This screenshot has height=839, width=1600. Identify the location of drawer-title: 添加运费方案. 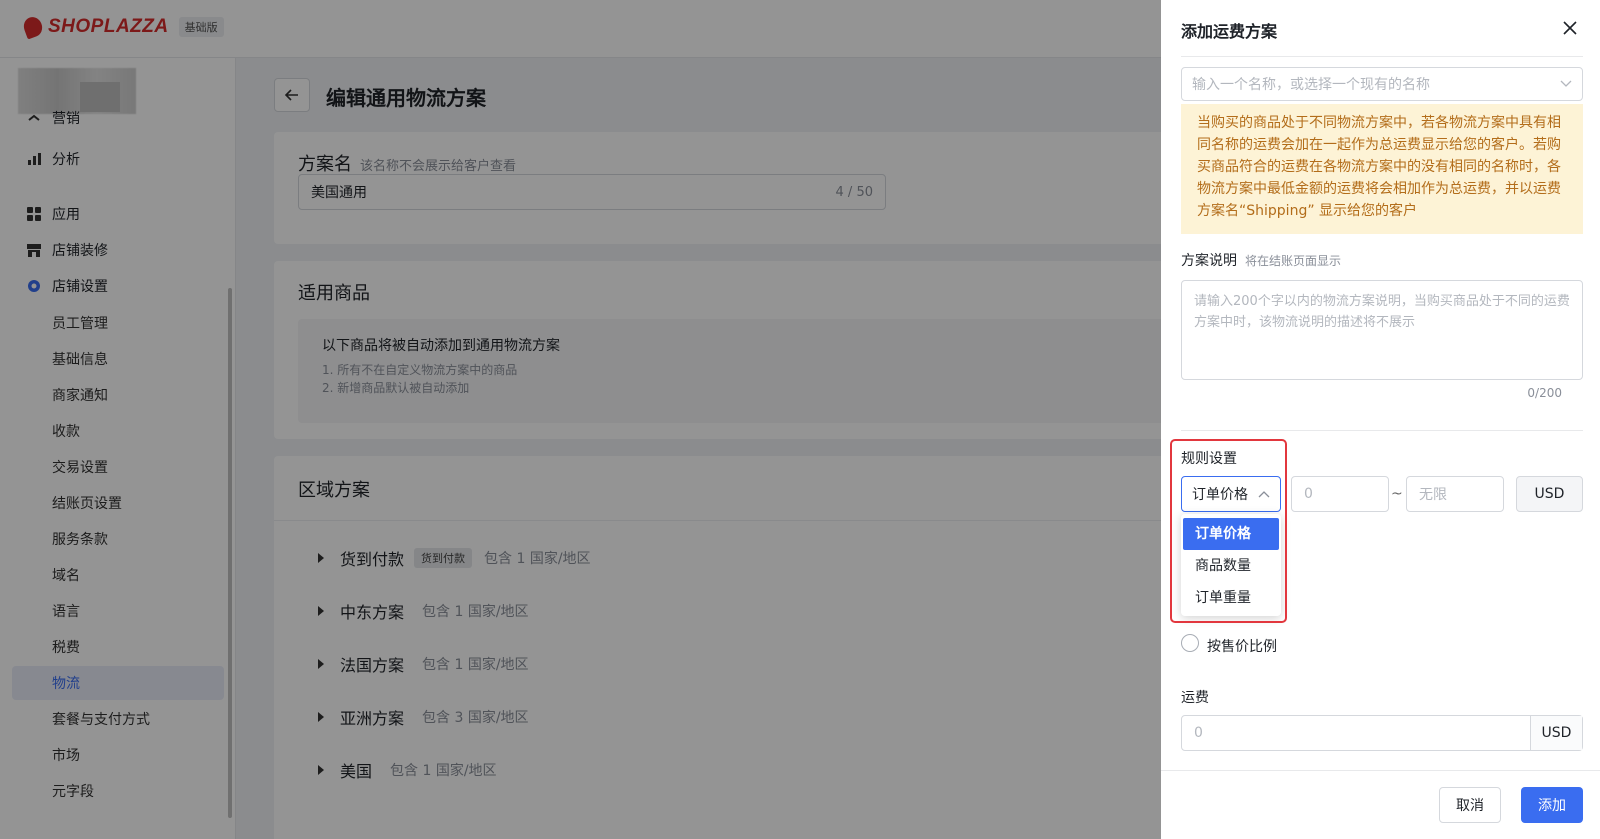
(1229, 31).